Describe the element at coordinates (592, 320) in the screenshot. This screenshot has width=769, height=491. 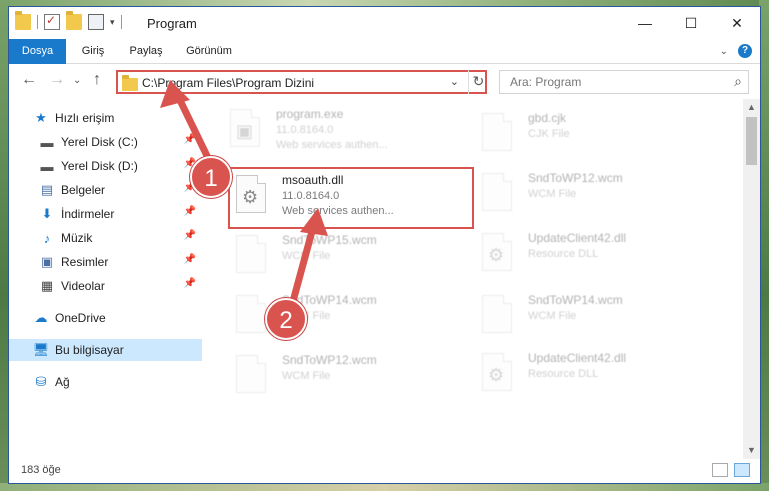
I see `file-item: SndToWP14.wcm WCM File` at that location.